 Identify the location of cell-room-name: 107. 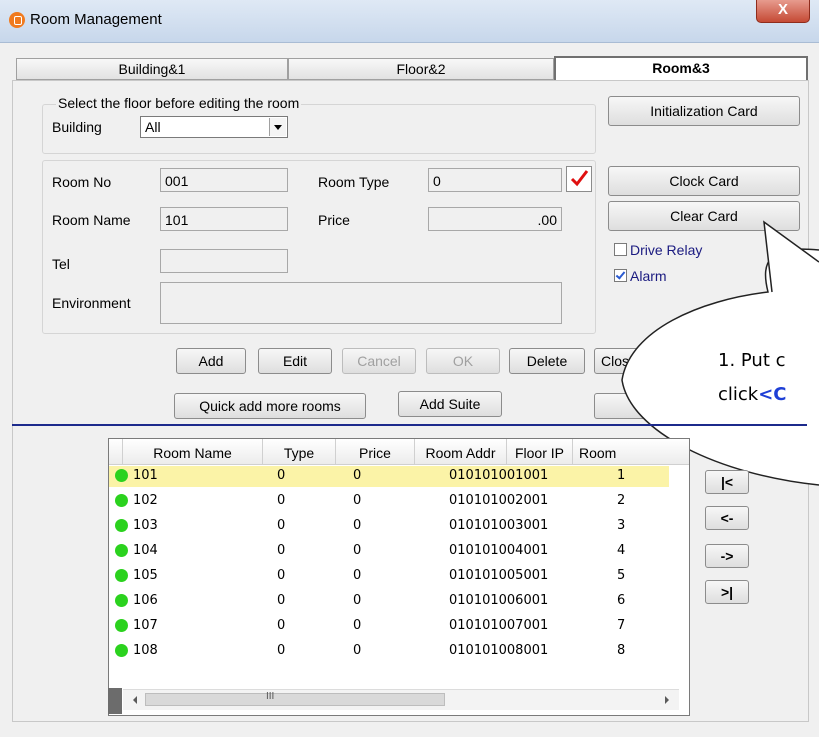
(145, 625).